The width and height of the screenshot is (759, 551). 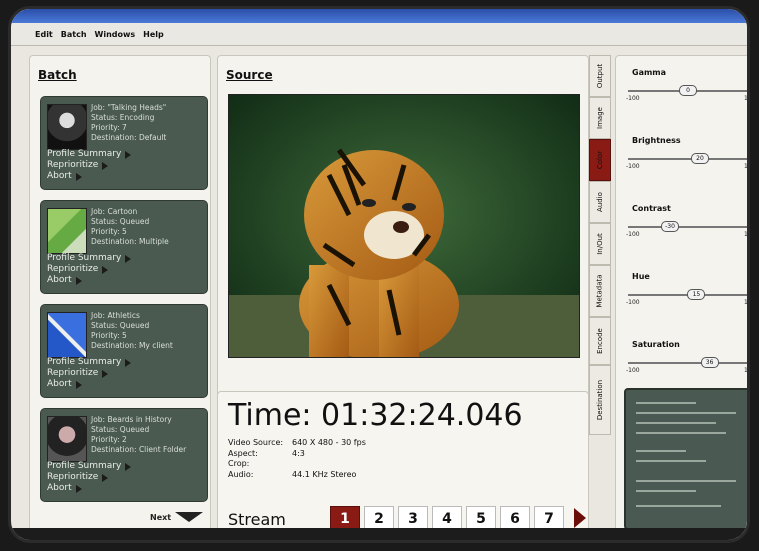 What do you see at coordinates (600, 160) in the screenshot?
I see `tab-color: Color` at bounding box center [600, 160].